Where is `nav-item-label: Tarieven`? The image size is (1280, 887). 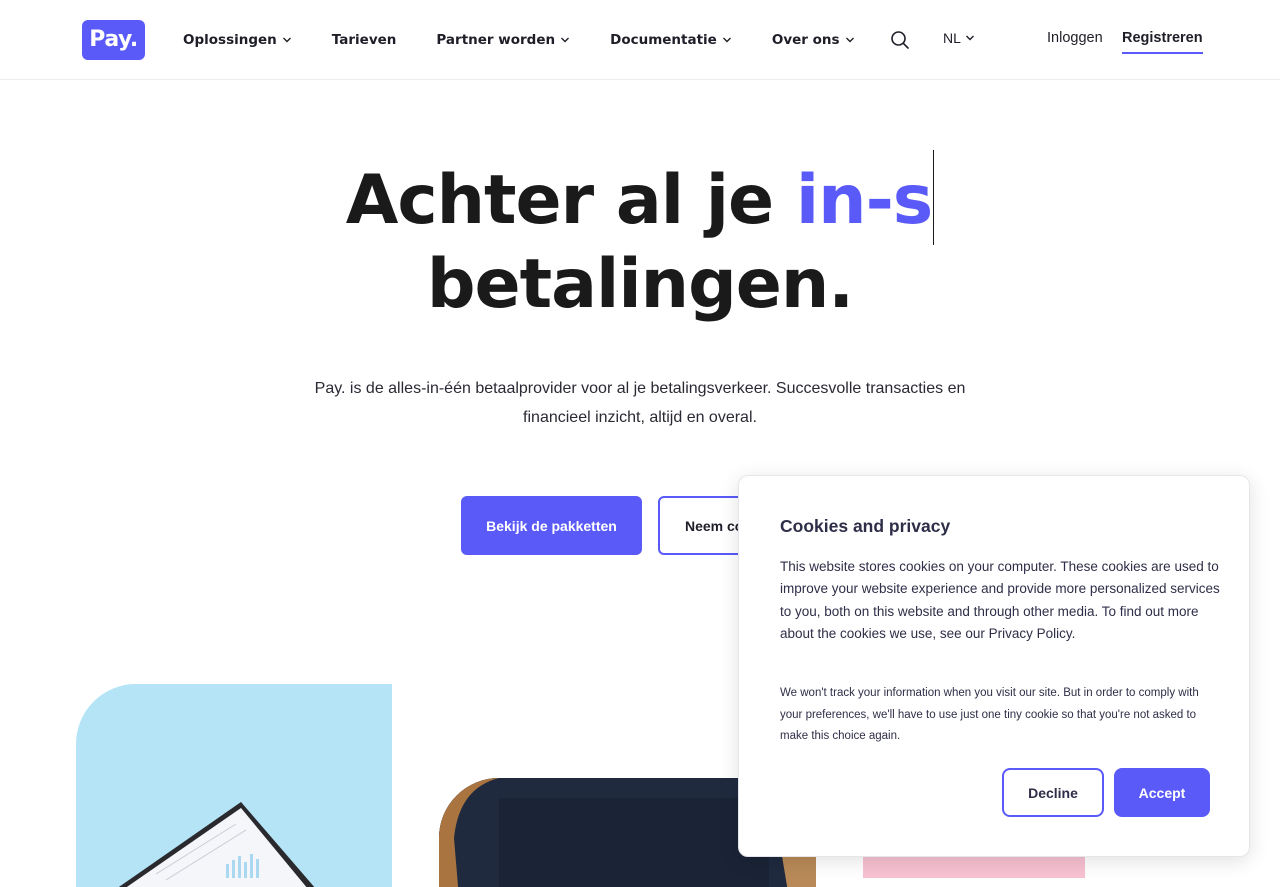
nav-item-label: Tarieven is located at coordinates (364, 40).